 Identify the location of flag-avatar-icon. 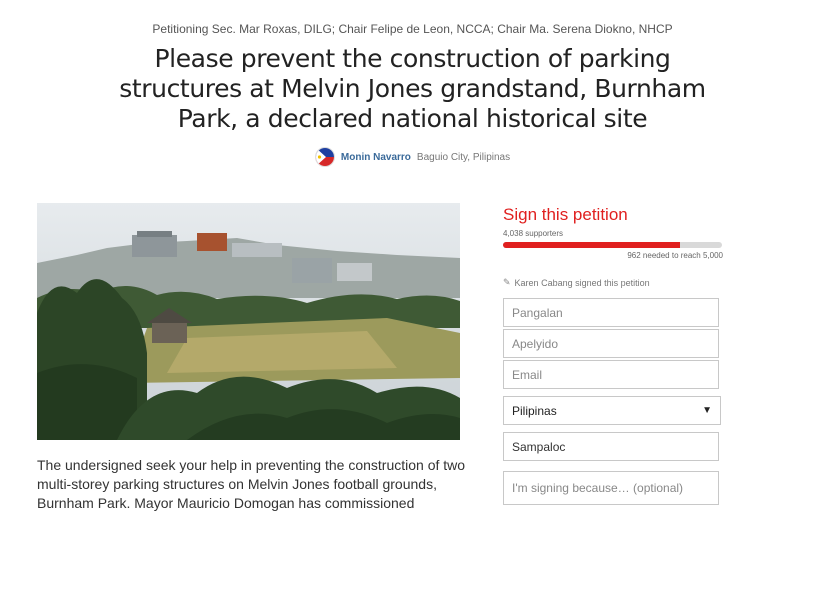
(324, 157).